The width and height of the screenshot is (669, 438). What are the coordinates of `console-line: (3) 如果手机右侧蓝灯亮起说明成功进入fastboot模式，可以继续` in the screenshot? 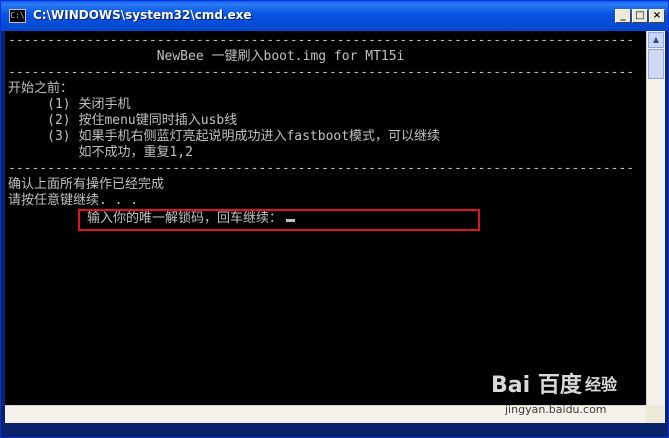 It's located at (224, 136).